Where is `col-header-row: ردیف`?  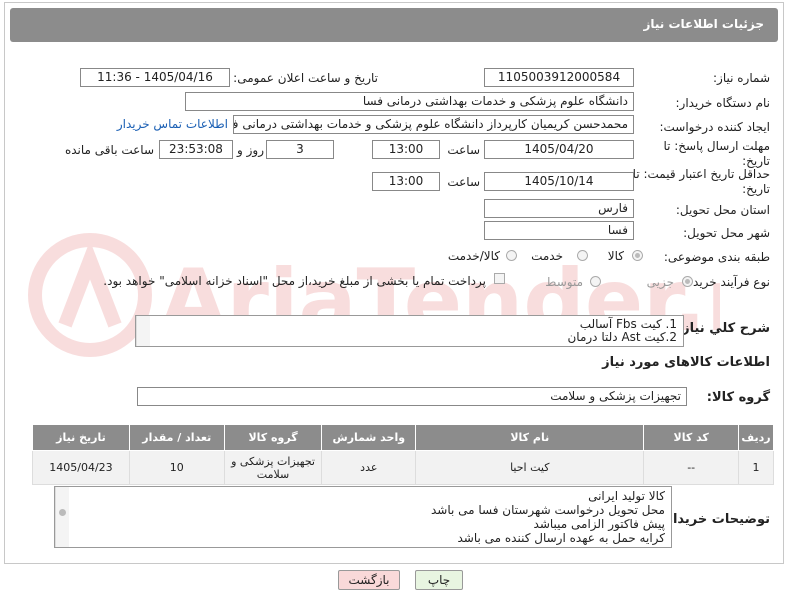 col-header-row: ردیف is located at coordinates (756, 437).